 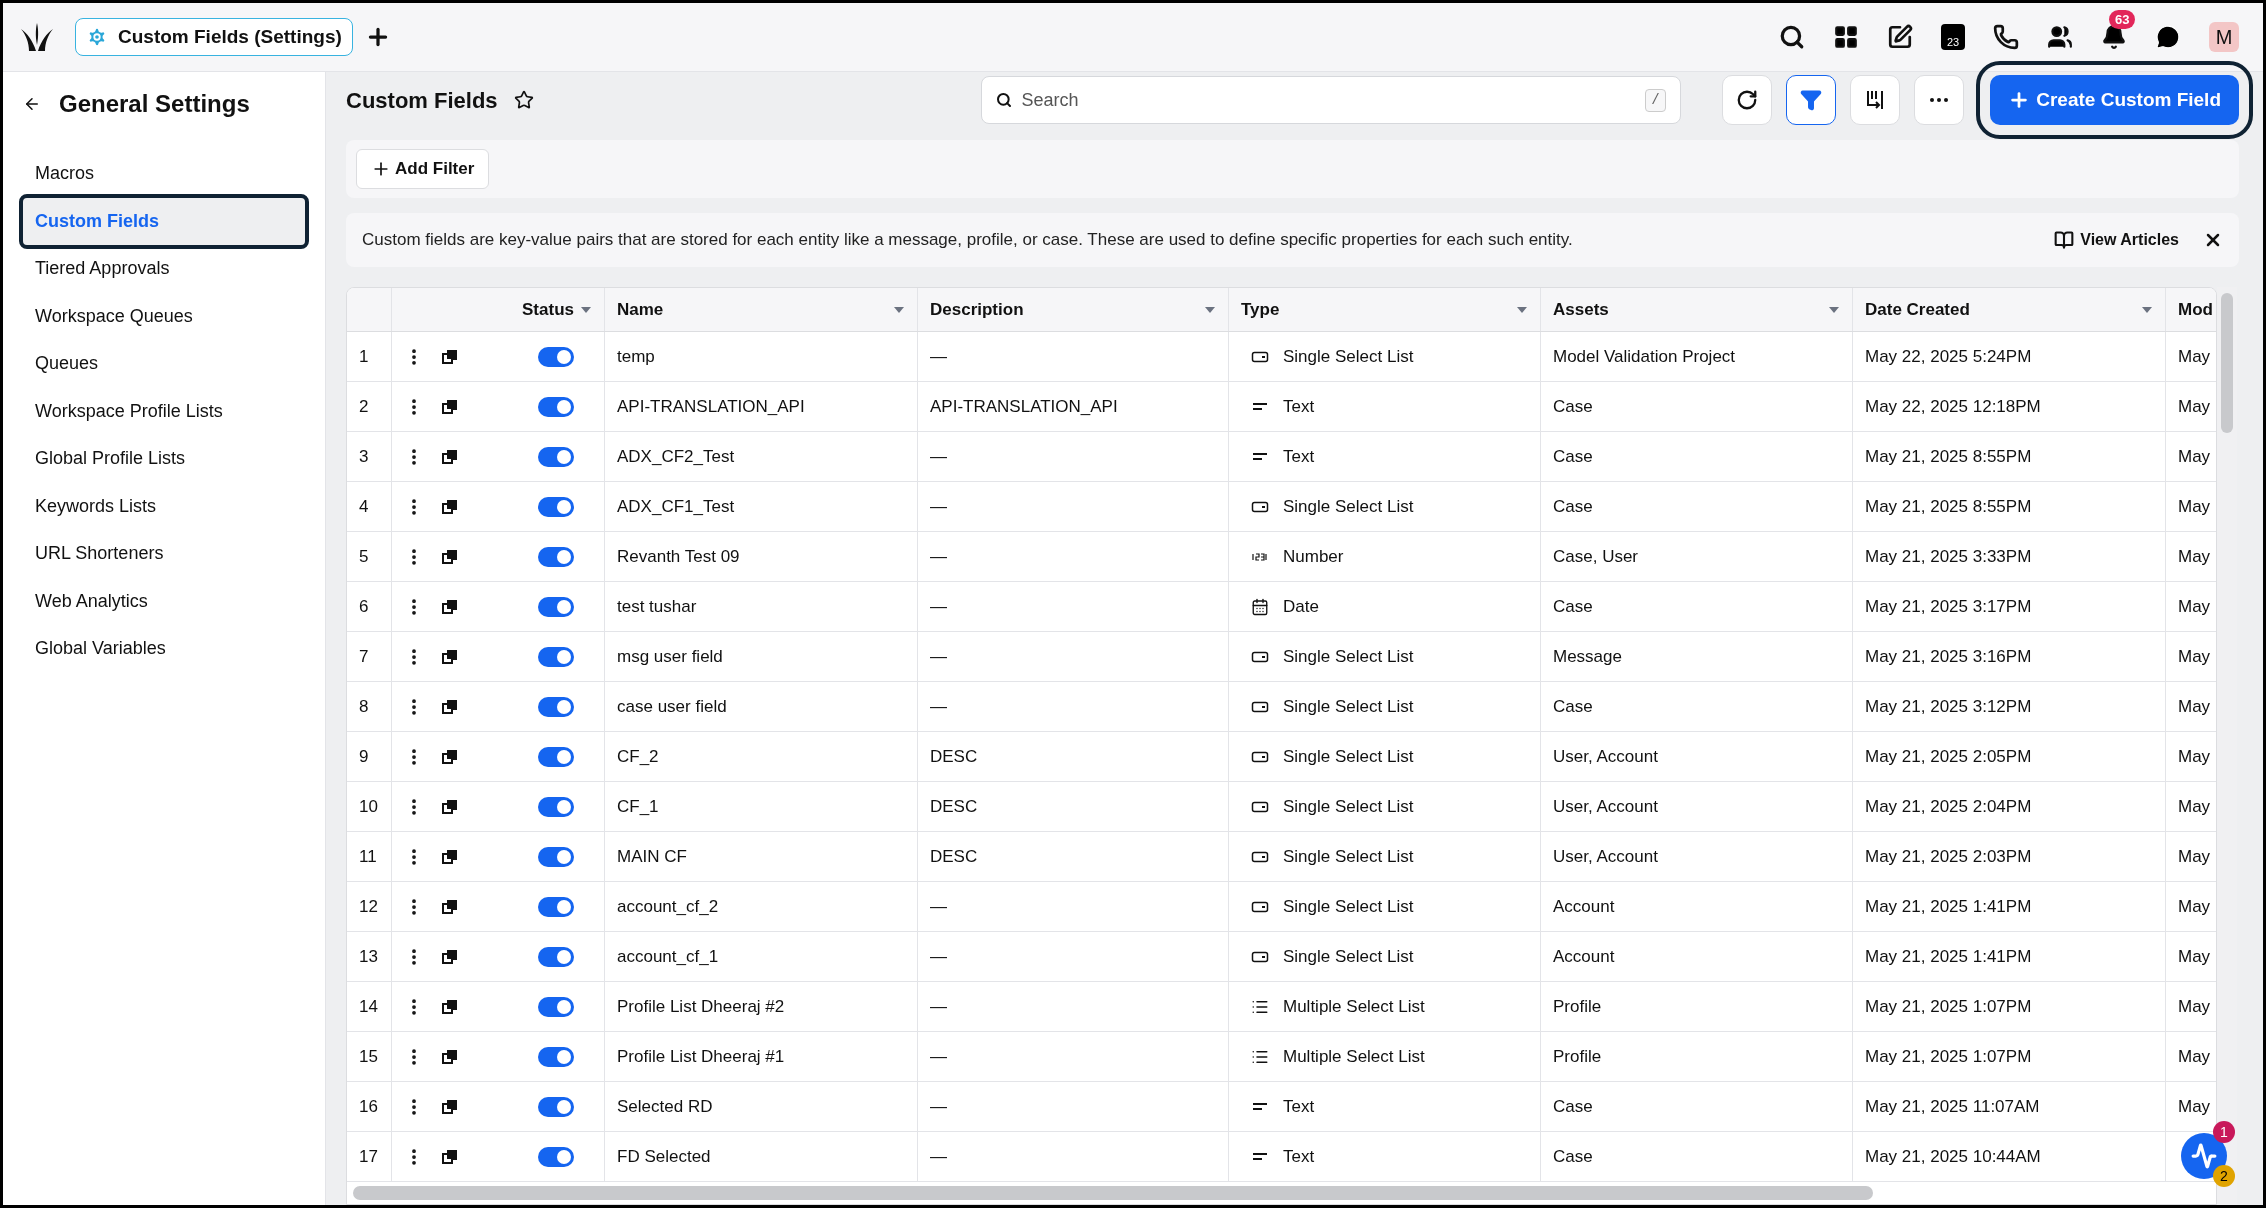 What do you see at coordinates (1811, 100) in the screenshot?
I see `filter-button` at bounding box center [1811, 100].